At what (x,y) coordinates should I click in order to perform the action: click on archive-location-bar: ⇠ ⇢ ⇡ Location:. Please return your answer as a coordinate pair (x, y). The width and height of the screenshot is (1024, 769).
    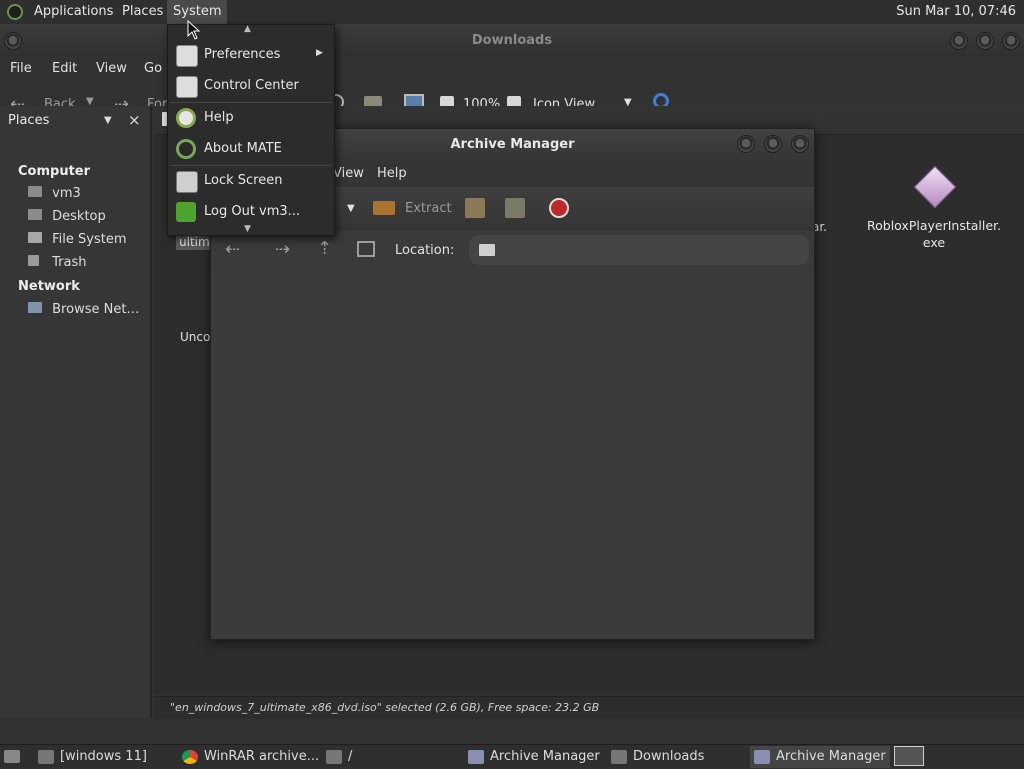
    Looking at the image, I should click on (512, 251).